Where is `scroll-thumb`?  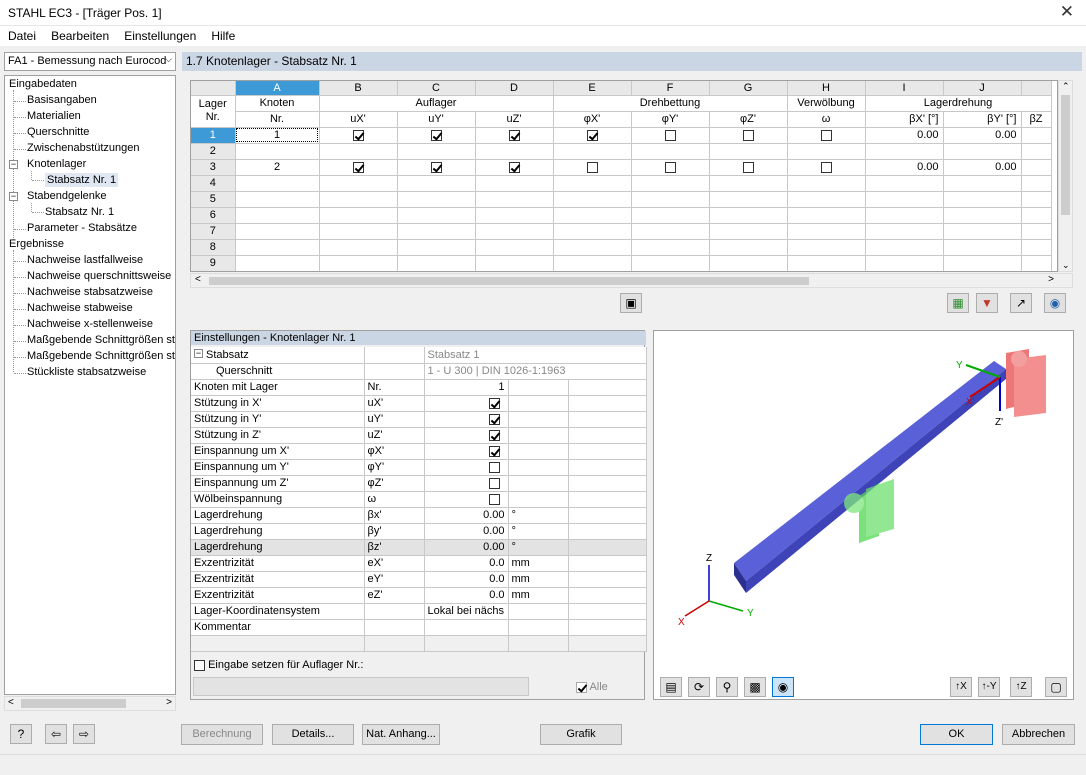 scroll-thumb is located at coordinates (1065, 155).